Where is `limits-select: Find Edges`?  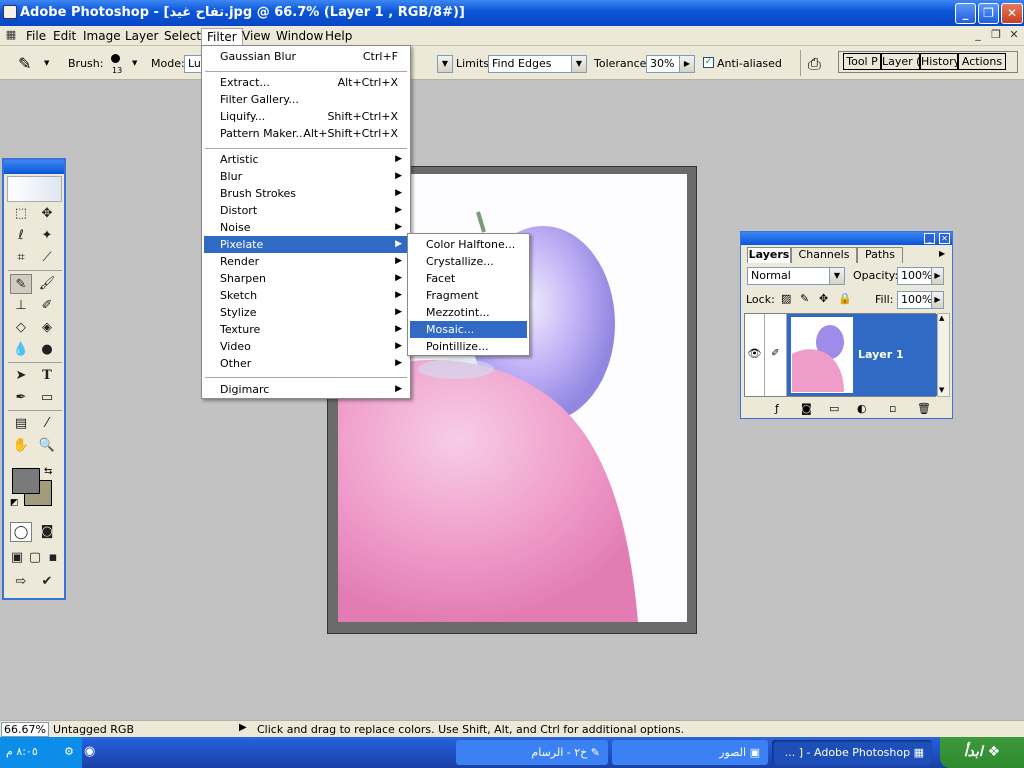 limits-select: Find Edges is located at coordinates (530, 64).